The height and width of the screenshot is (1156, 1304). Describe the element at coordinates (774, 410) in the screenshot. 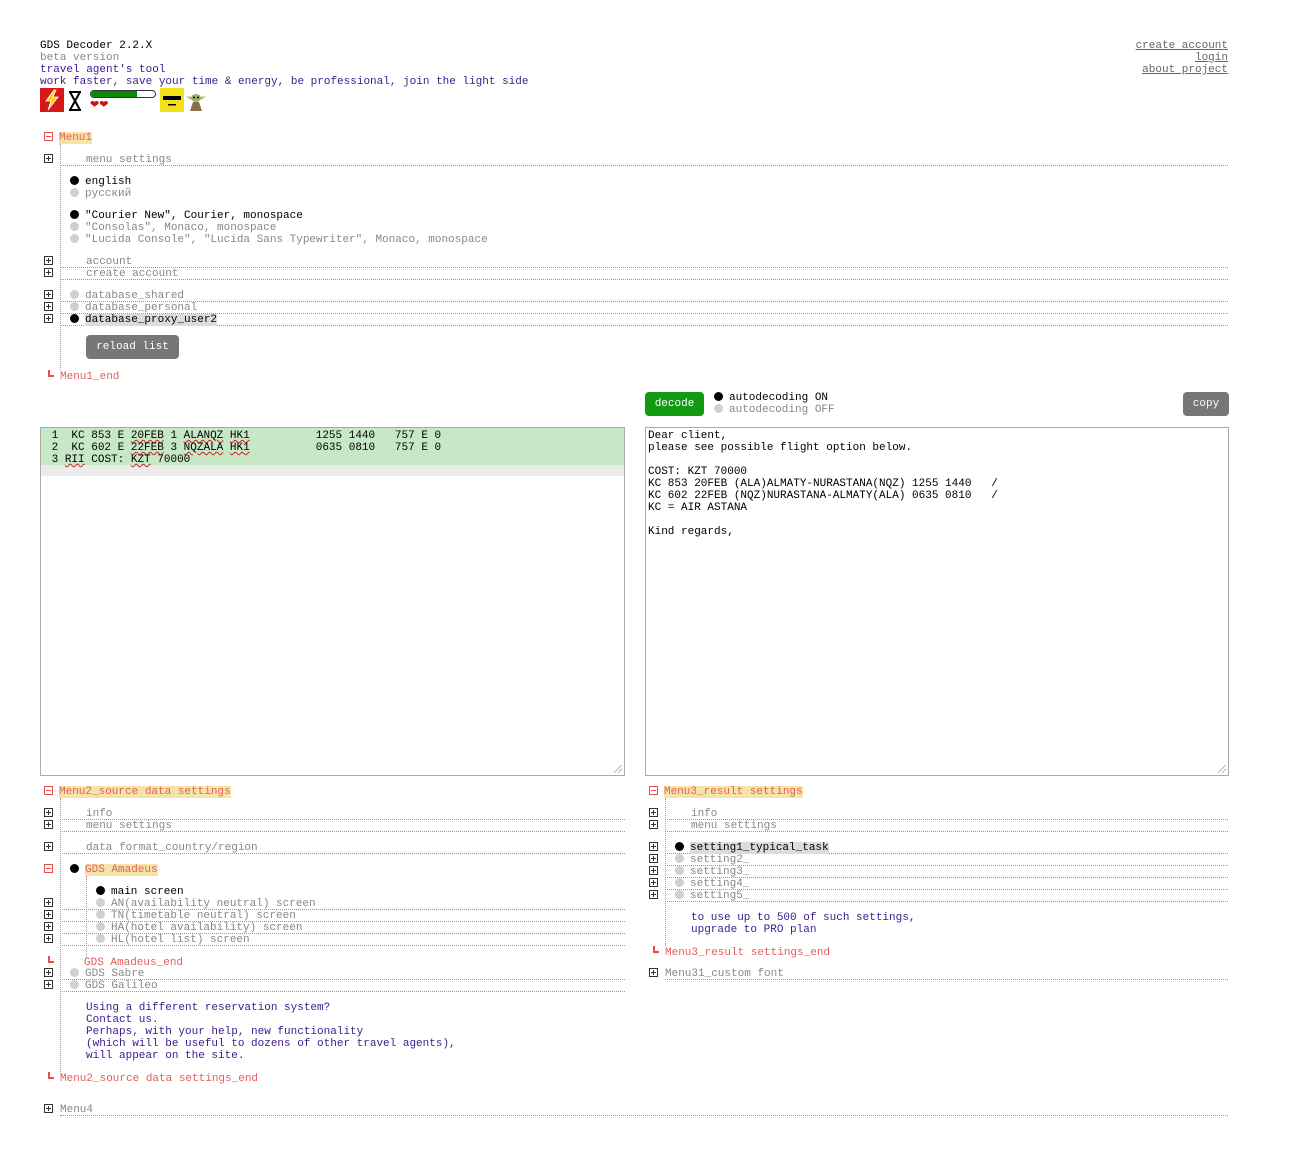

I see `autodecoding-off-option: autodecoding OFF` at that location.